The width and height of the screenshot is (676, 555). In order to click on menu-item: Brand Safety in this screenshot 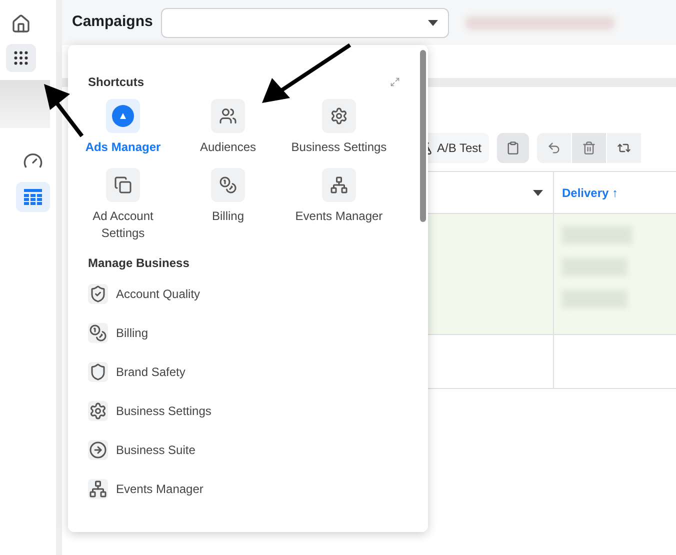, I will do `click(249, 372)`.